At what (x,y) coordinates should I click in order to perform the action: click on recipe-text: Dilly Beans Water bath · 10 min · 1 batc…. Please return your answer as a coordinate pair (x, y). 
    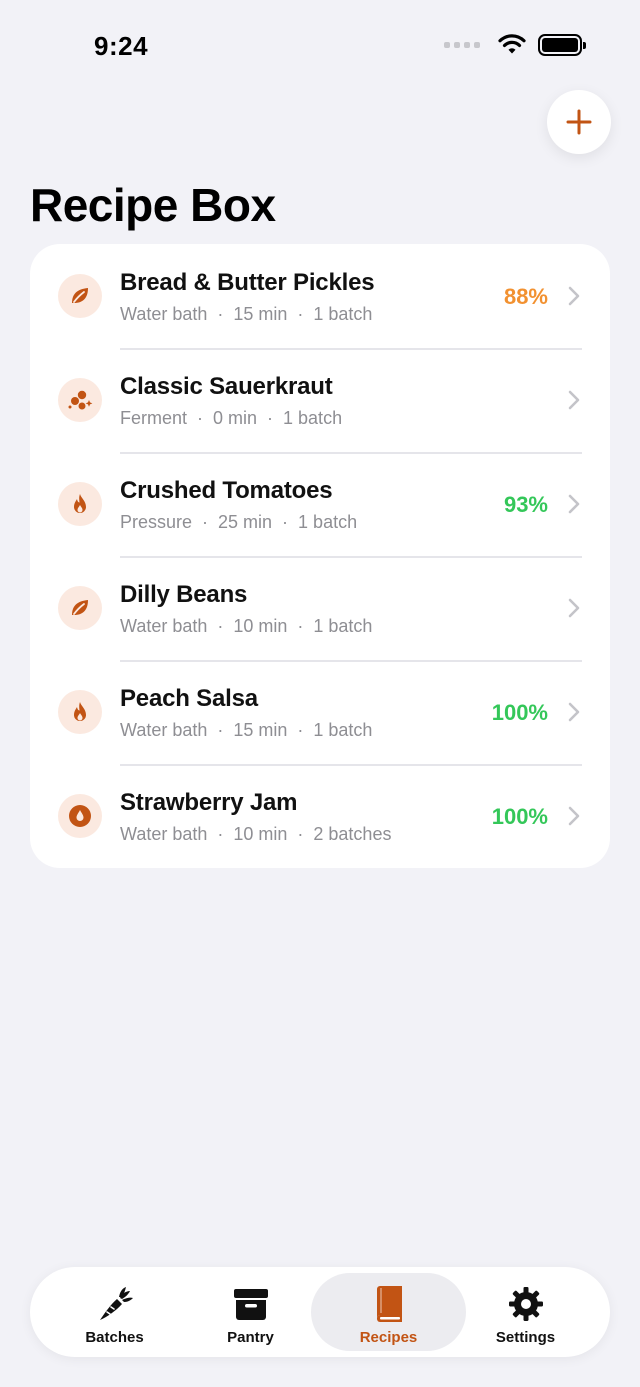
    Looking at the image, I should click on (246, 608).